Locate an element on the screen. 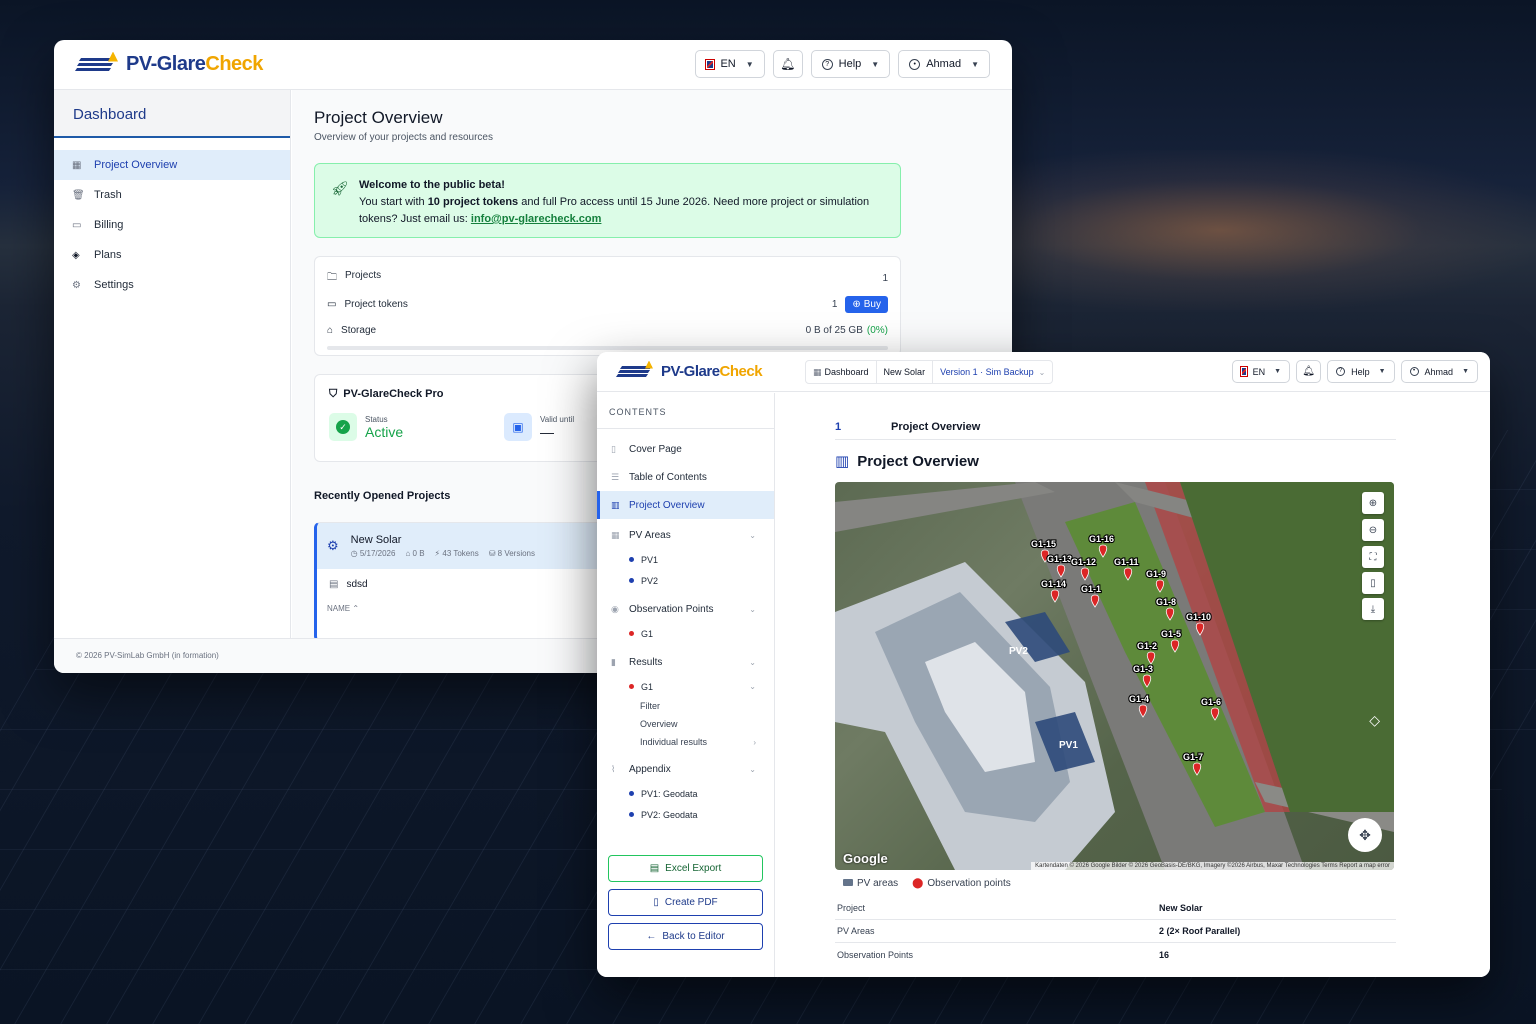  toc-item-table-of-contents: ☰ Table of Contents is located at coordinates (685, 477).